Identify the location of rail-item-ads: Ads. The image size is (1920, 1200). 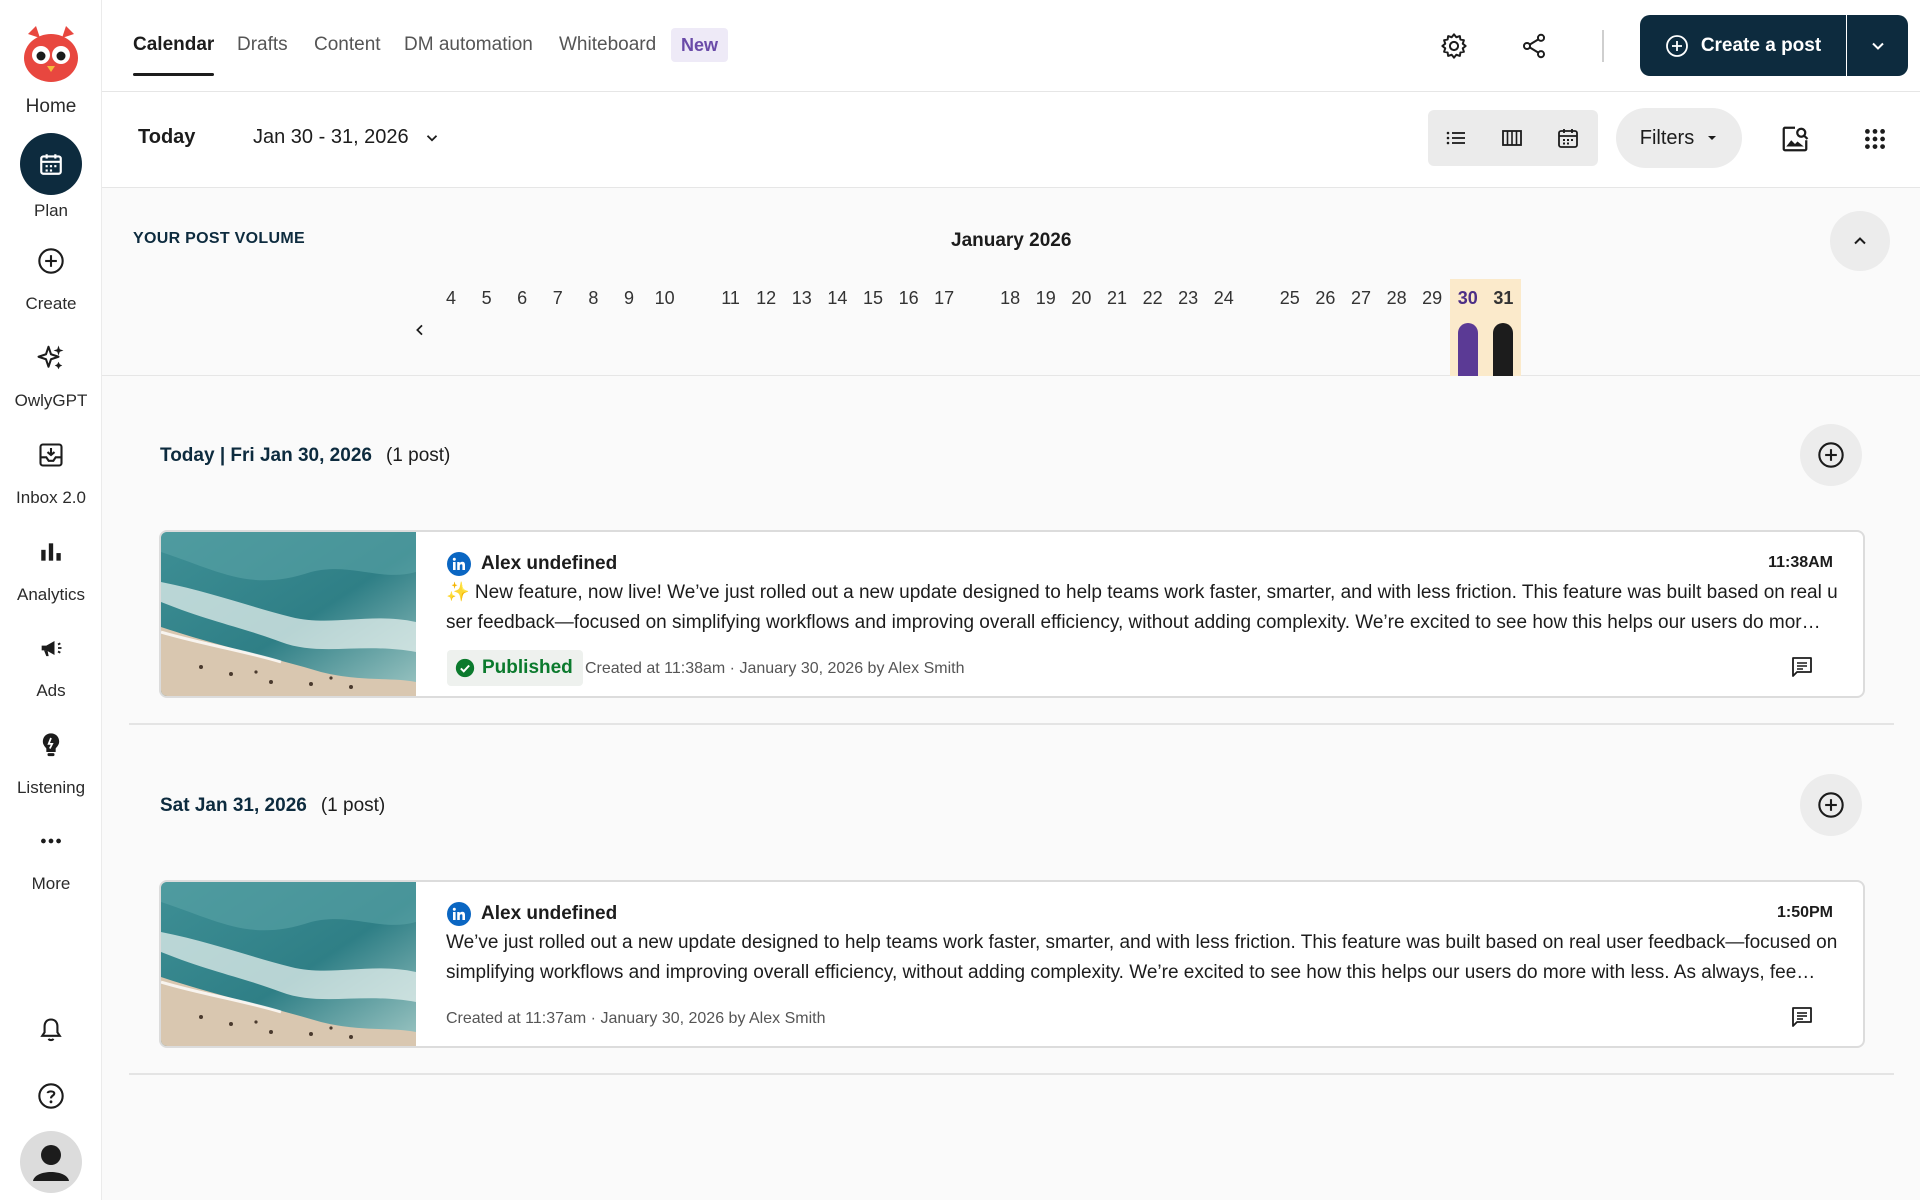
(51, 662).